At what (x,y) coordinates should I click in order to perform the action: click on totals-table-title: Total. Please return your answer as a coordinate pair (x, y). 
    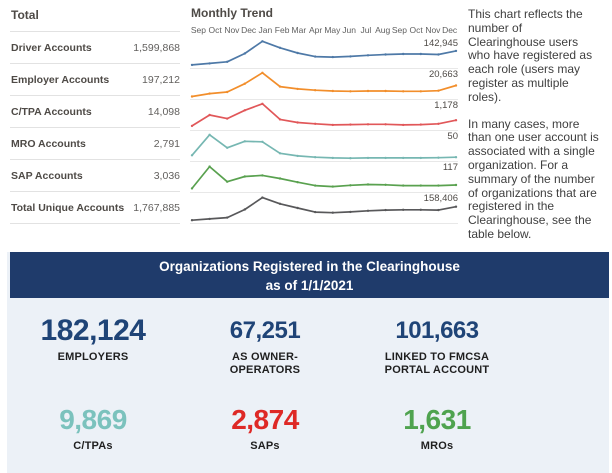
    Looking at the image, I should click on (95, 19).